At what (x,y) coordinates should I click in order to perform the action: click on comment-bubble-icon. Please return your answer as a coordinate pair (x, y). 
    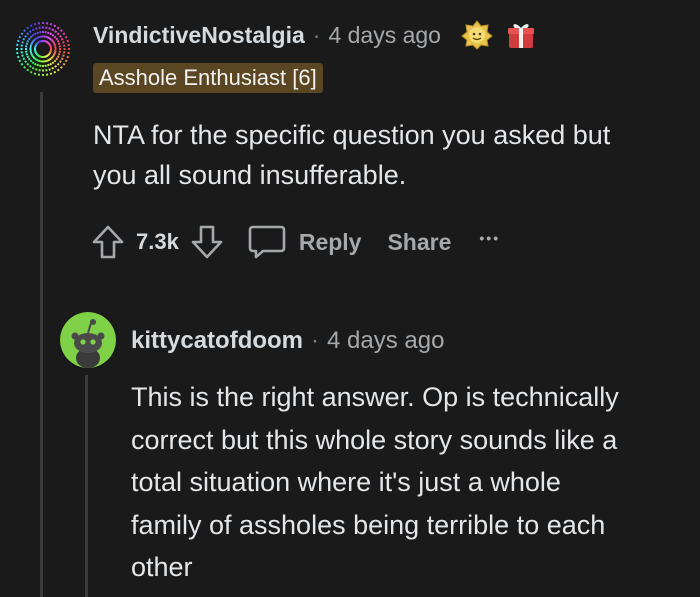
    Looking at the image, I should click on (267, 242).